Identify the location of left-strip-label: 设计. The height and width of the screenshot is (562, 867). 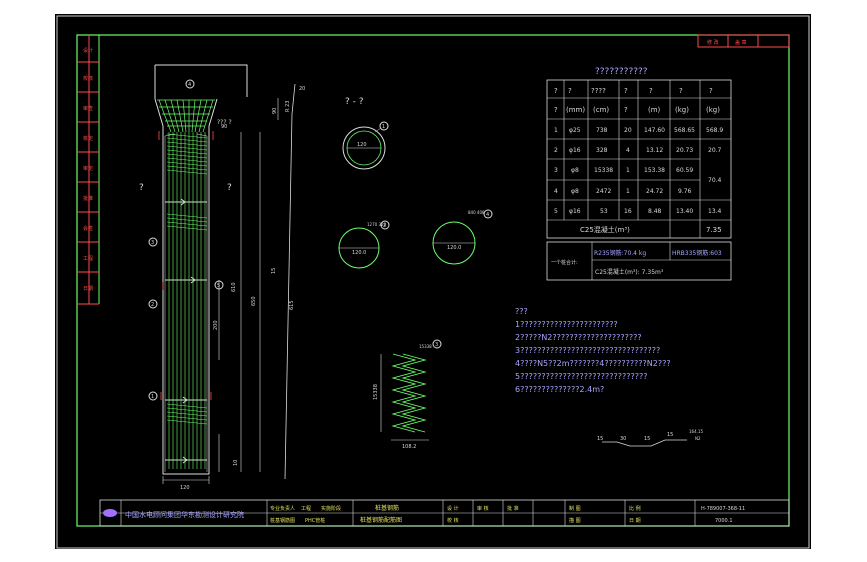
(88, 50).